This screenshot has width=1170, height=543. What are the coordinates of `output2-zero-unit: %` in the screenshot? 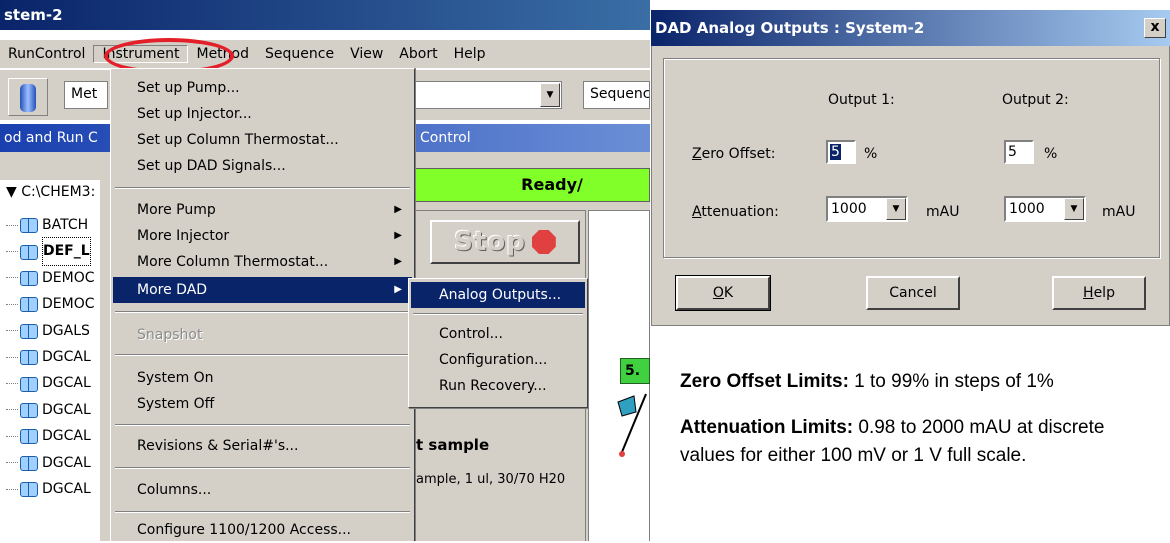 It's located at (1051, 154).